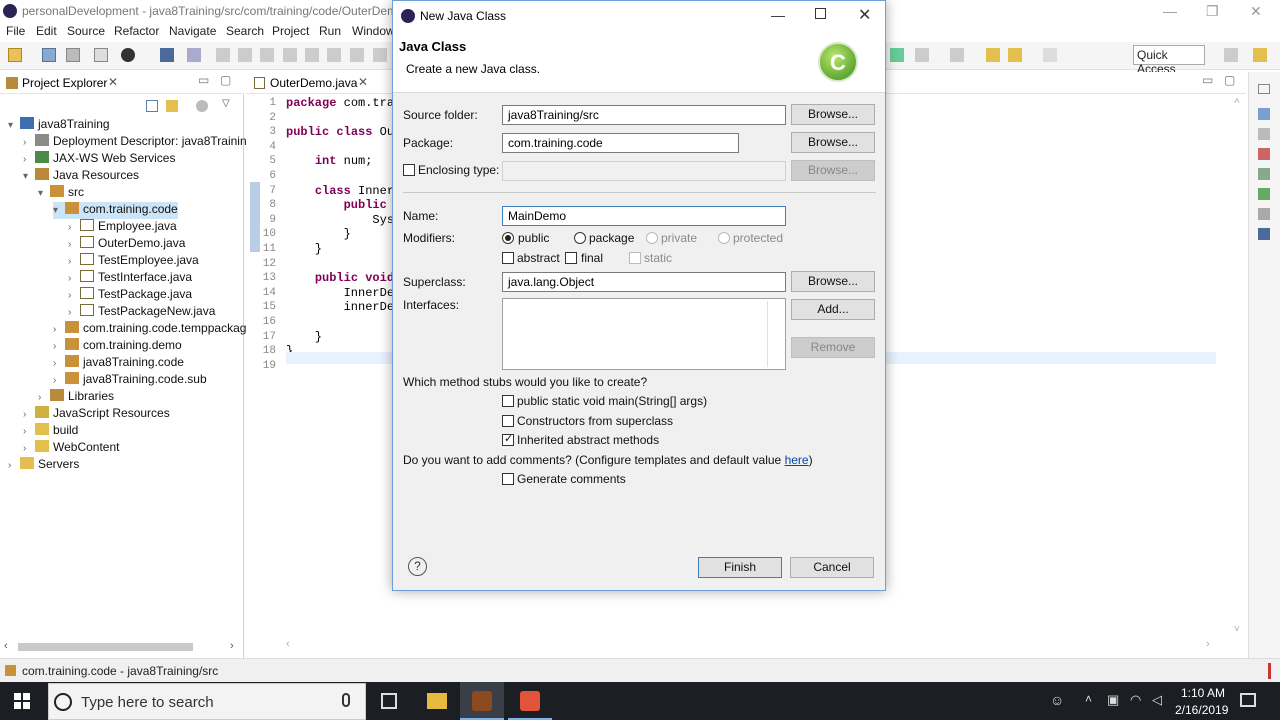 The height and width of the screenshot is (720, 1280). What do you see at coordinates (138, 142) in the screenshot?
I see `tree-item: › Deployment Descriptor: java8Training` at bounding box center [138, 142].